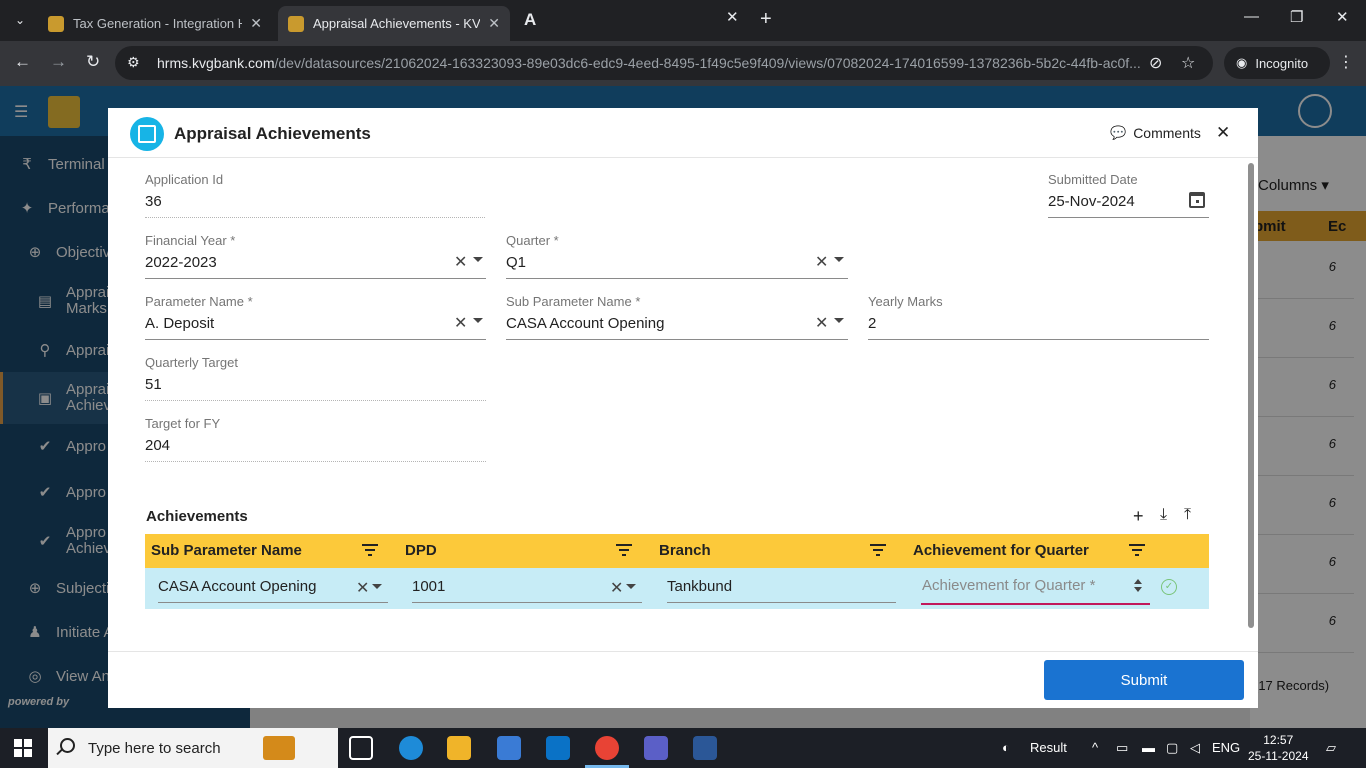 The width and height of the screenshot is (1366, 768). What do you see at coordinates (1278, 740) in the screenshot?
I see `clock-time: 12:57` at bounding box center [1278, 740].